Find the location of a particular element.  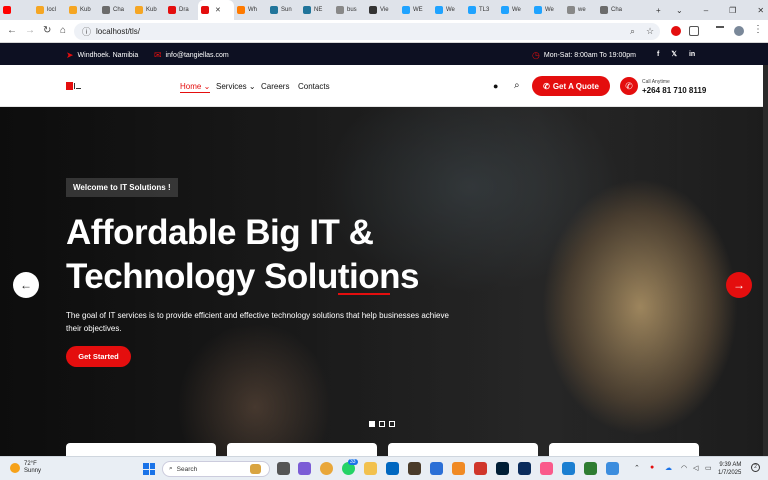

email-info: ✉ info@tangiellas.com is located at coordinates (191, 55).